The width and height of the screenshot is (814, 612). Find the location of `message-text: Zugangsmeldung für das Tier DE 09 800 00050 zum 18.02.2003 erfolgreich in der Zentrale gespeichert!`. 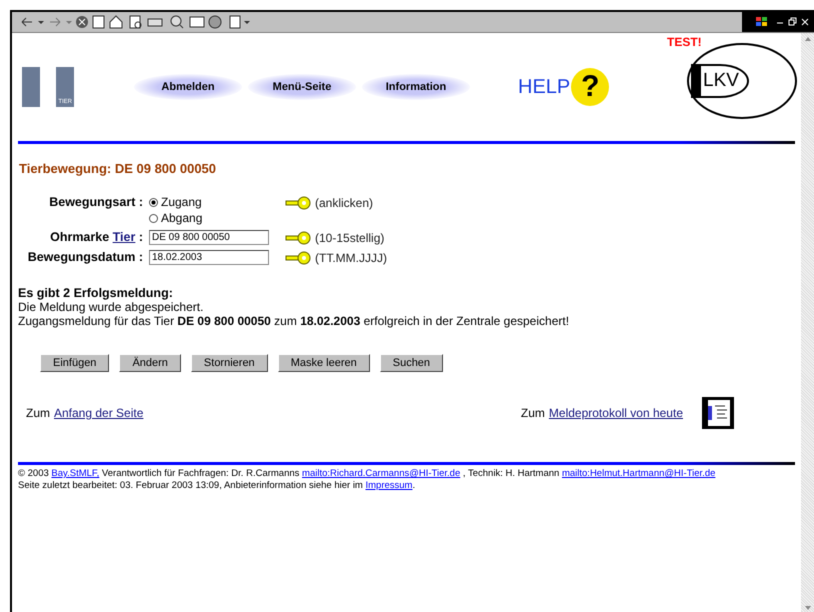

message-text: Zugangsmeldung für das Tier DE 09 800 00050 zum 18.02.2003 erfolgreich in der Zentrale gespeichert! is located at coordinates (294, 321).